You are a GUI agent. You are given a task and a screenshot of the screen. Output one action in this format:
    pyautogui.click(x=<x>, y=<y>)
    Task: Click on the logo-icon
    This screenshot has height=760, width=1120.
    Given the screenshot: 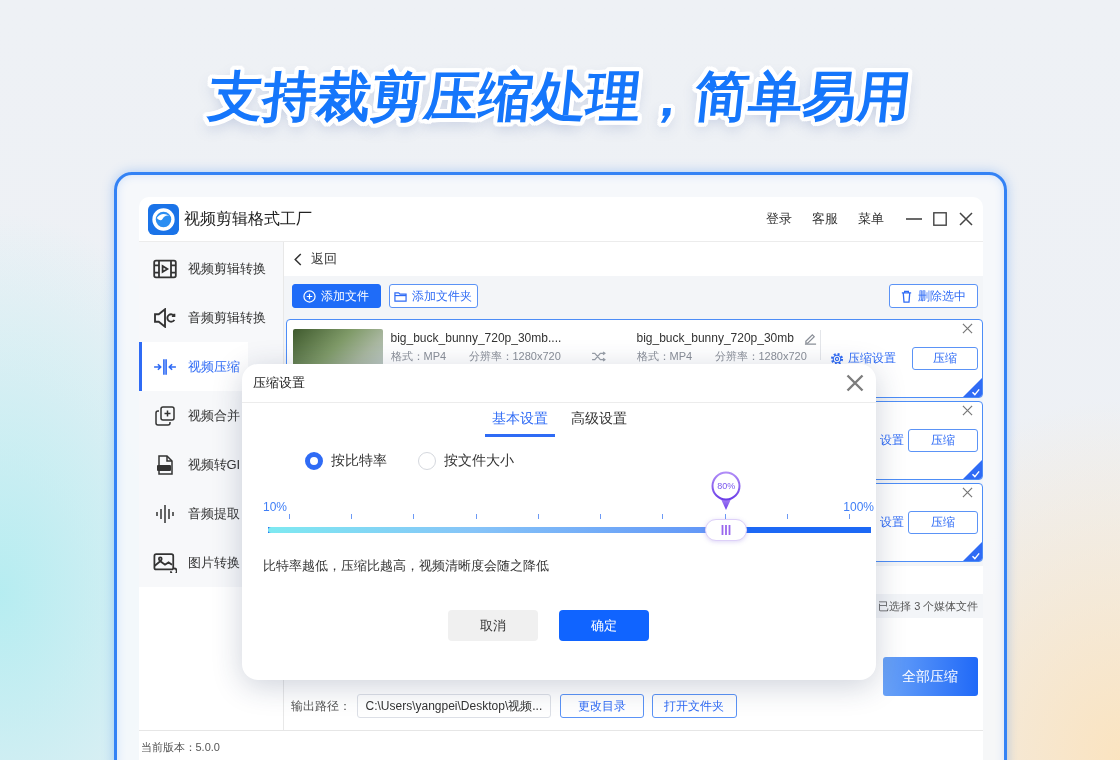 What is the action you would take?
    pyautogui.click(x=163, y=219)
    